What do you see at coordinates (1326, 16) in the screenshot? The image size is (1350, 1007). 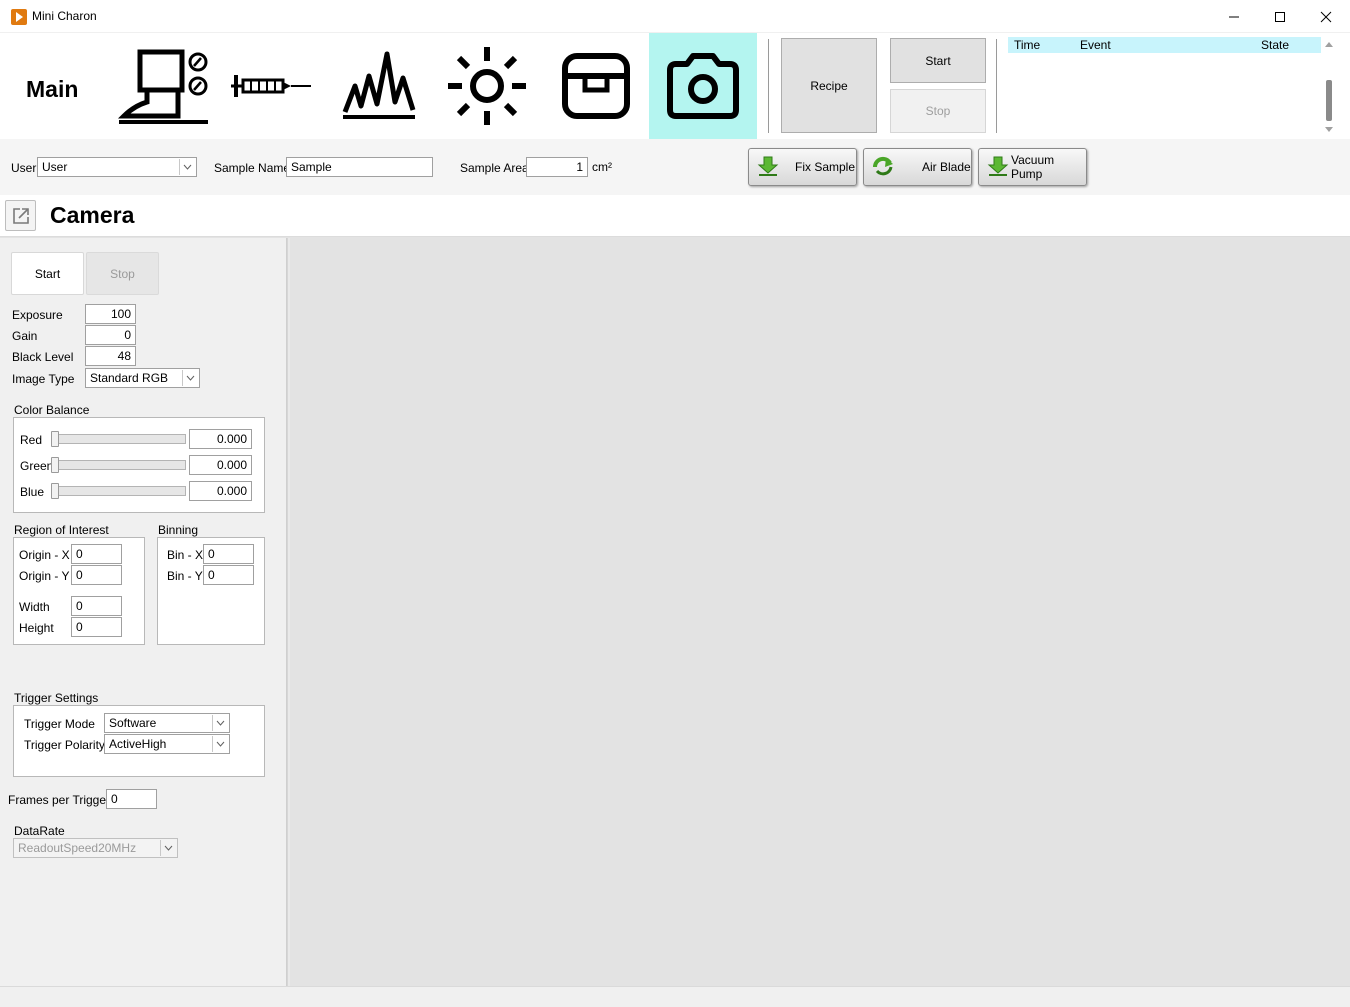 I see `close-button` at bounding box center [1326, 16].